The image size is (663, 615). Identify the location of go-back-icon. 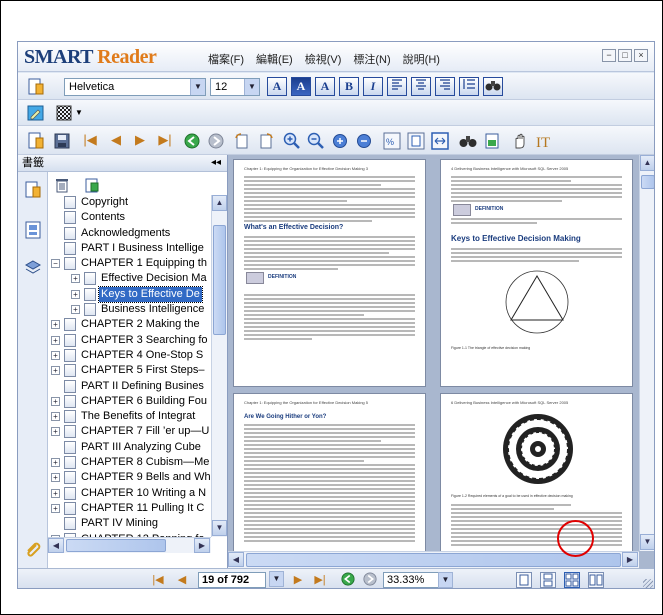
(348, 580).